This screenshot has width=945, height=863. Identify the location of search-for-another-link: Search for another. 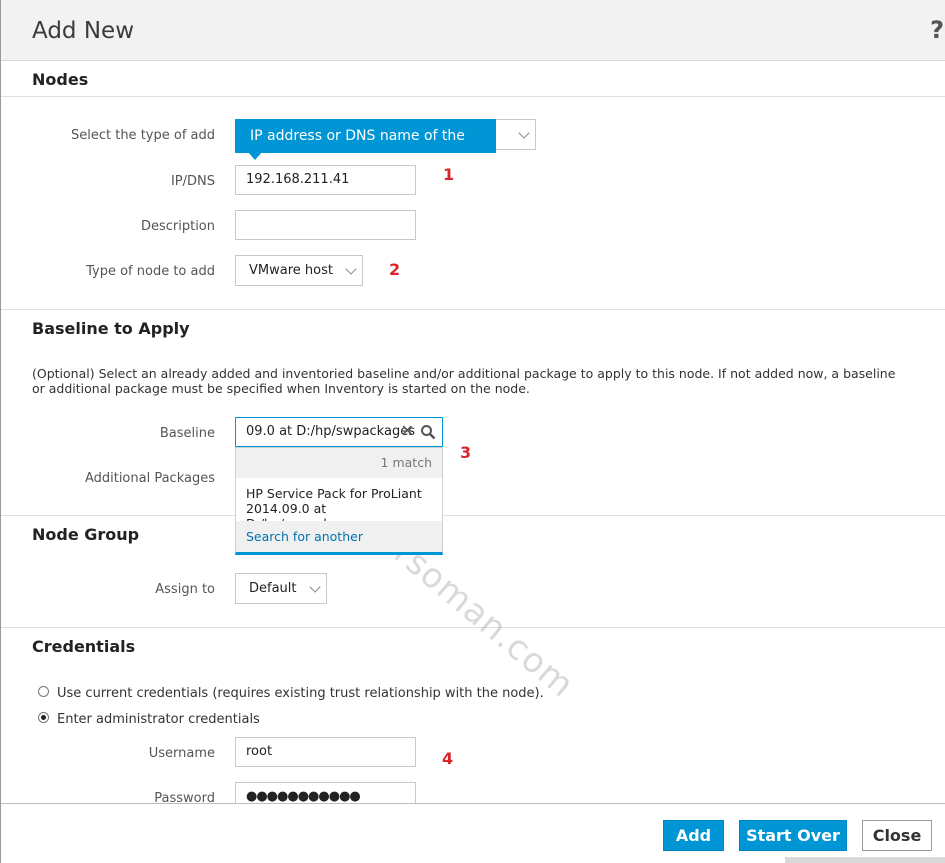
(339, 536).